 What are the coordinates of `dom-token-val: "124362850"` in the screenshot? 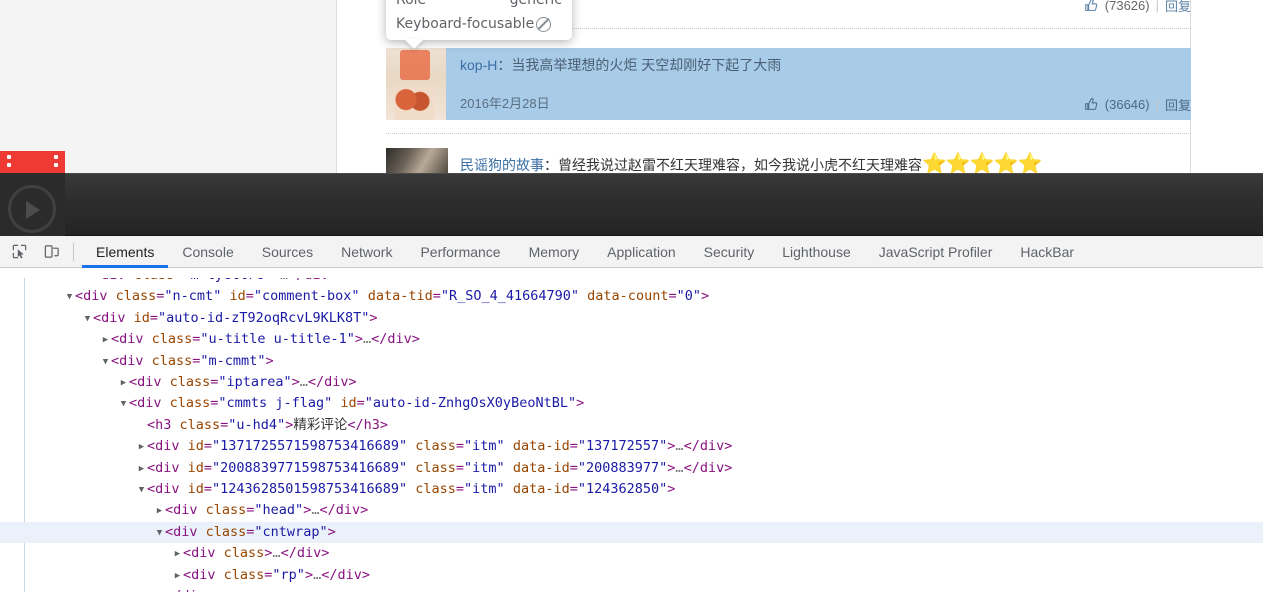 It's located at (622, 489).